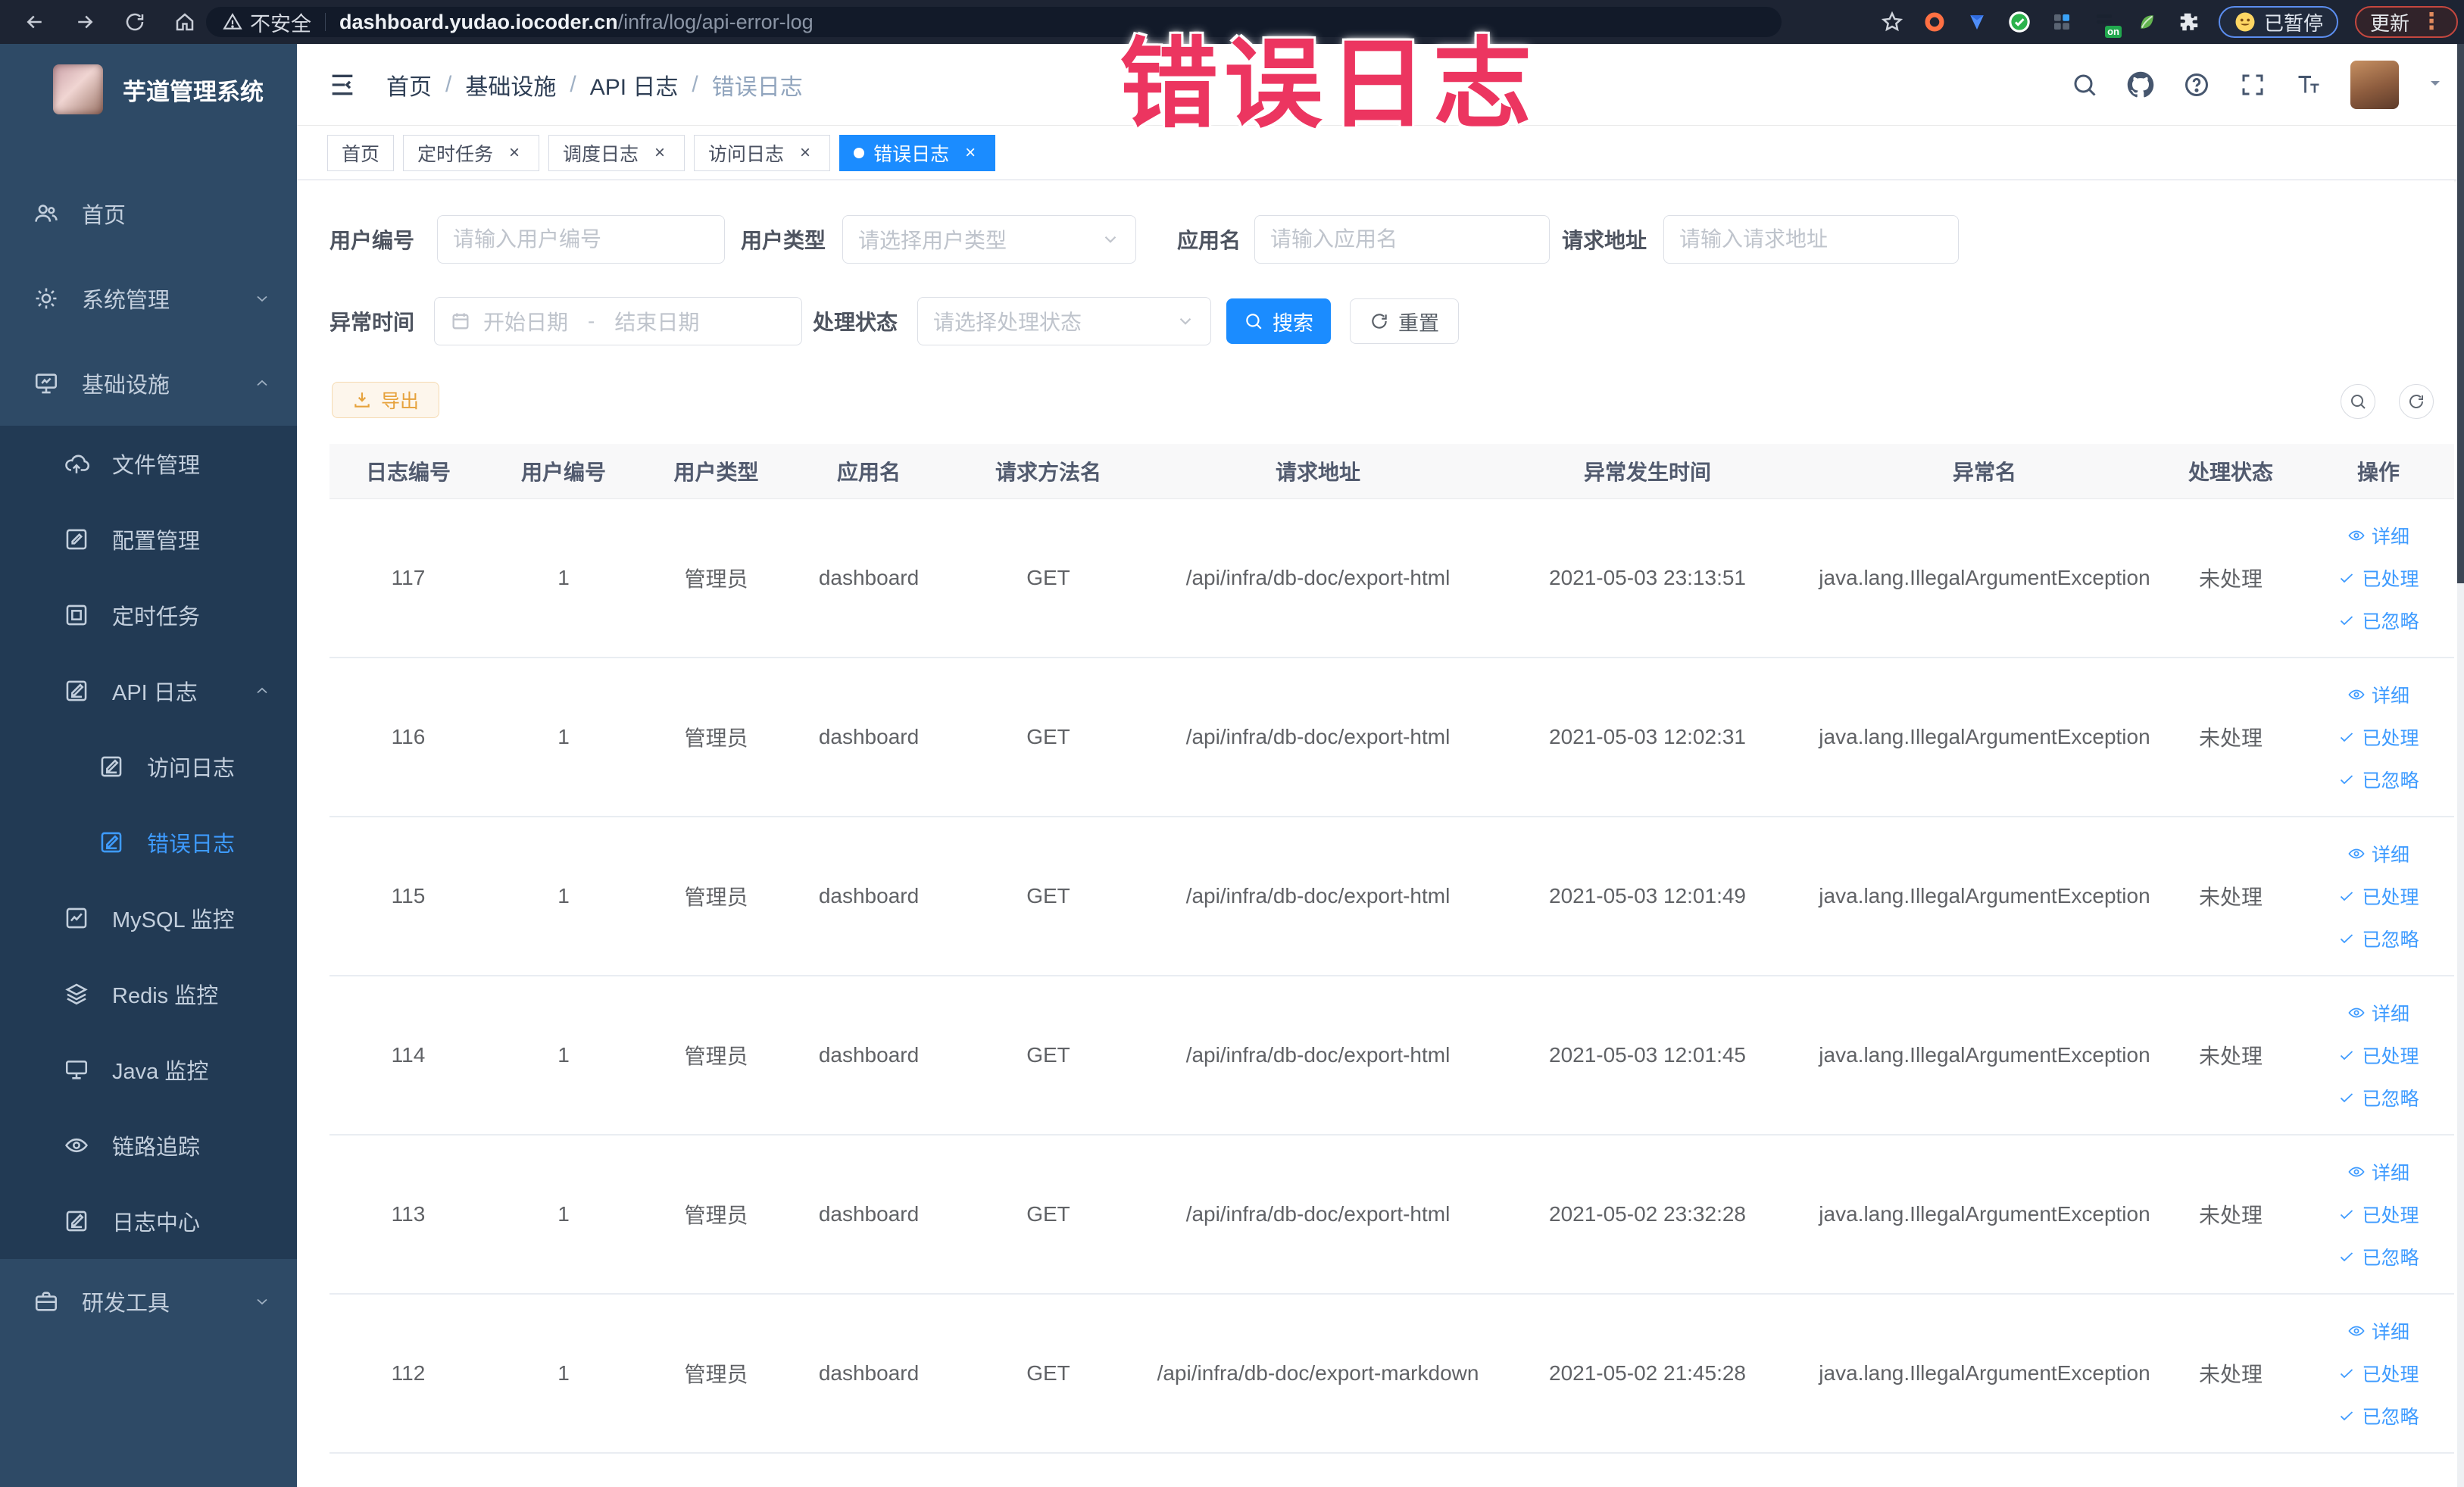 Image resolution: width=2464 pixels, height=1487 pixels. I want to click on sidebar-item-MySQL 监控: MySQL 监控, so click(148, 918).